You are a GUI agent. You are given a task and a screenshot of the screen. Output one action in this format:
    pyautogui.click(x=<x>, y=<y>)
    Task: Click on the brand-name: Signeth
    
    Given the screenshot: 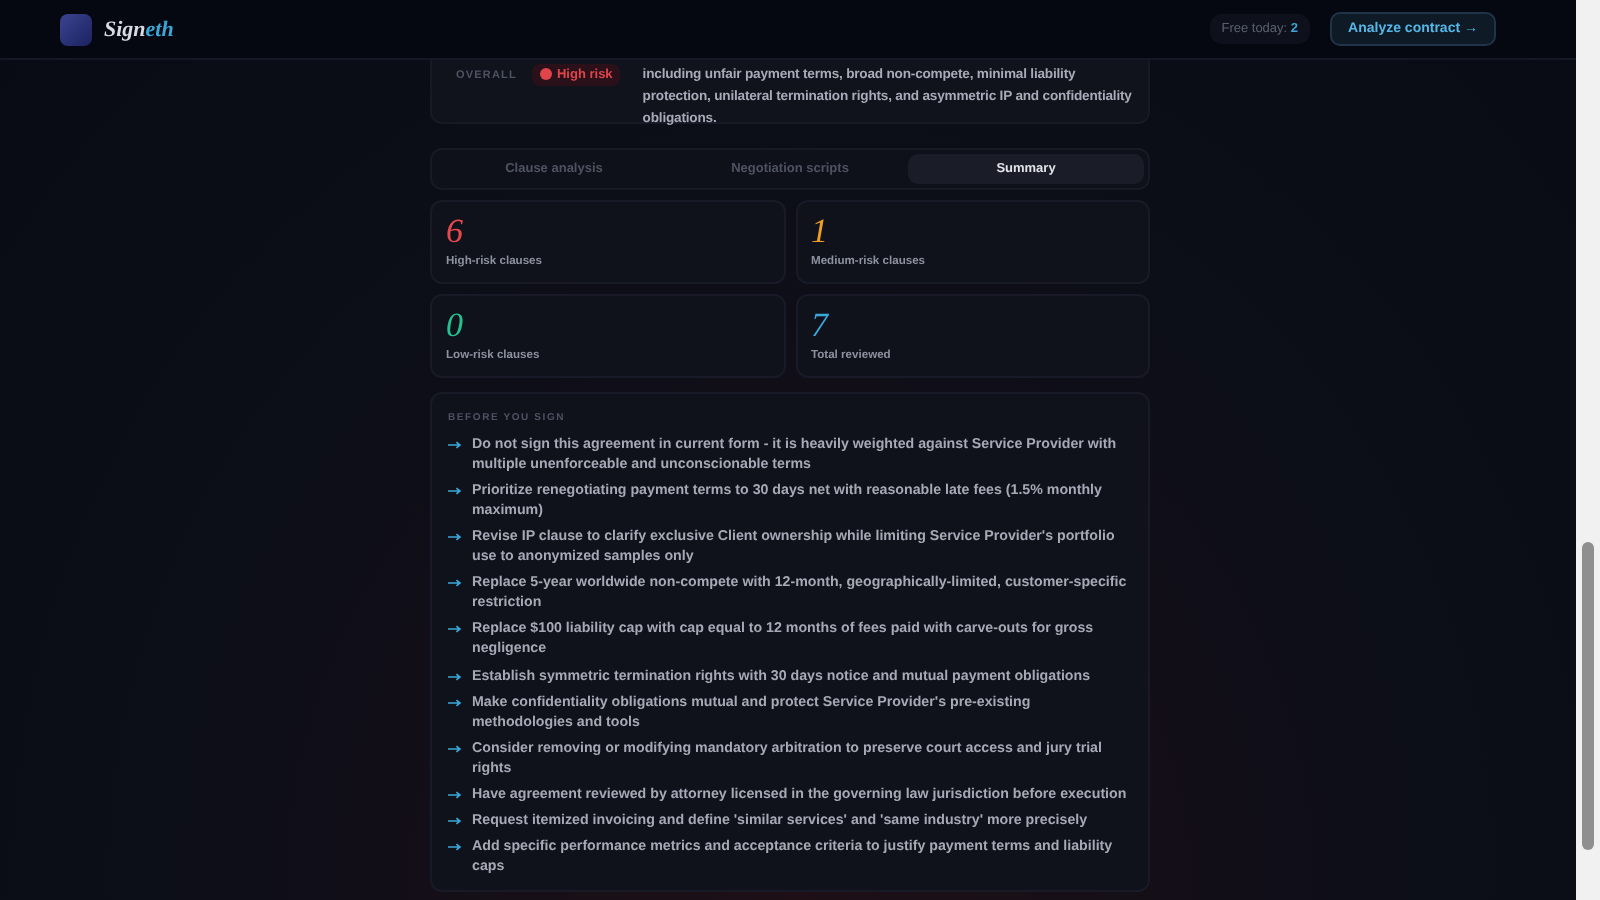 What is the action you would take?
    pyautogui.click(x=139, y=29)
    